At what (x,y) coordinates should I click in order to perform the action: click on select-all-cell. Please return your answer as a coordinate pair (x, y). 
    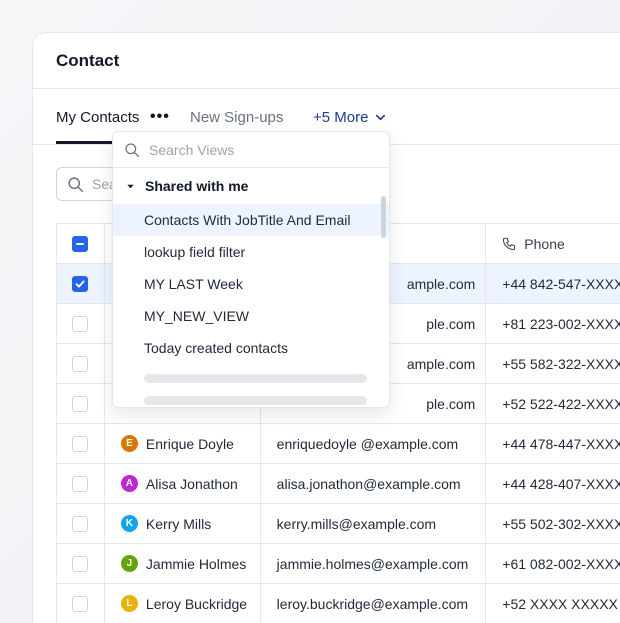
    Looking at the image, I should click on (81, 243).